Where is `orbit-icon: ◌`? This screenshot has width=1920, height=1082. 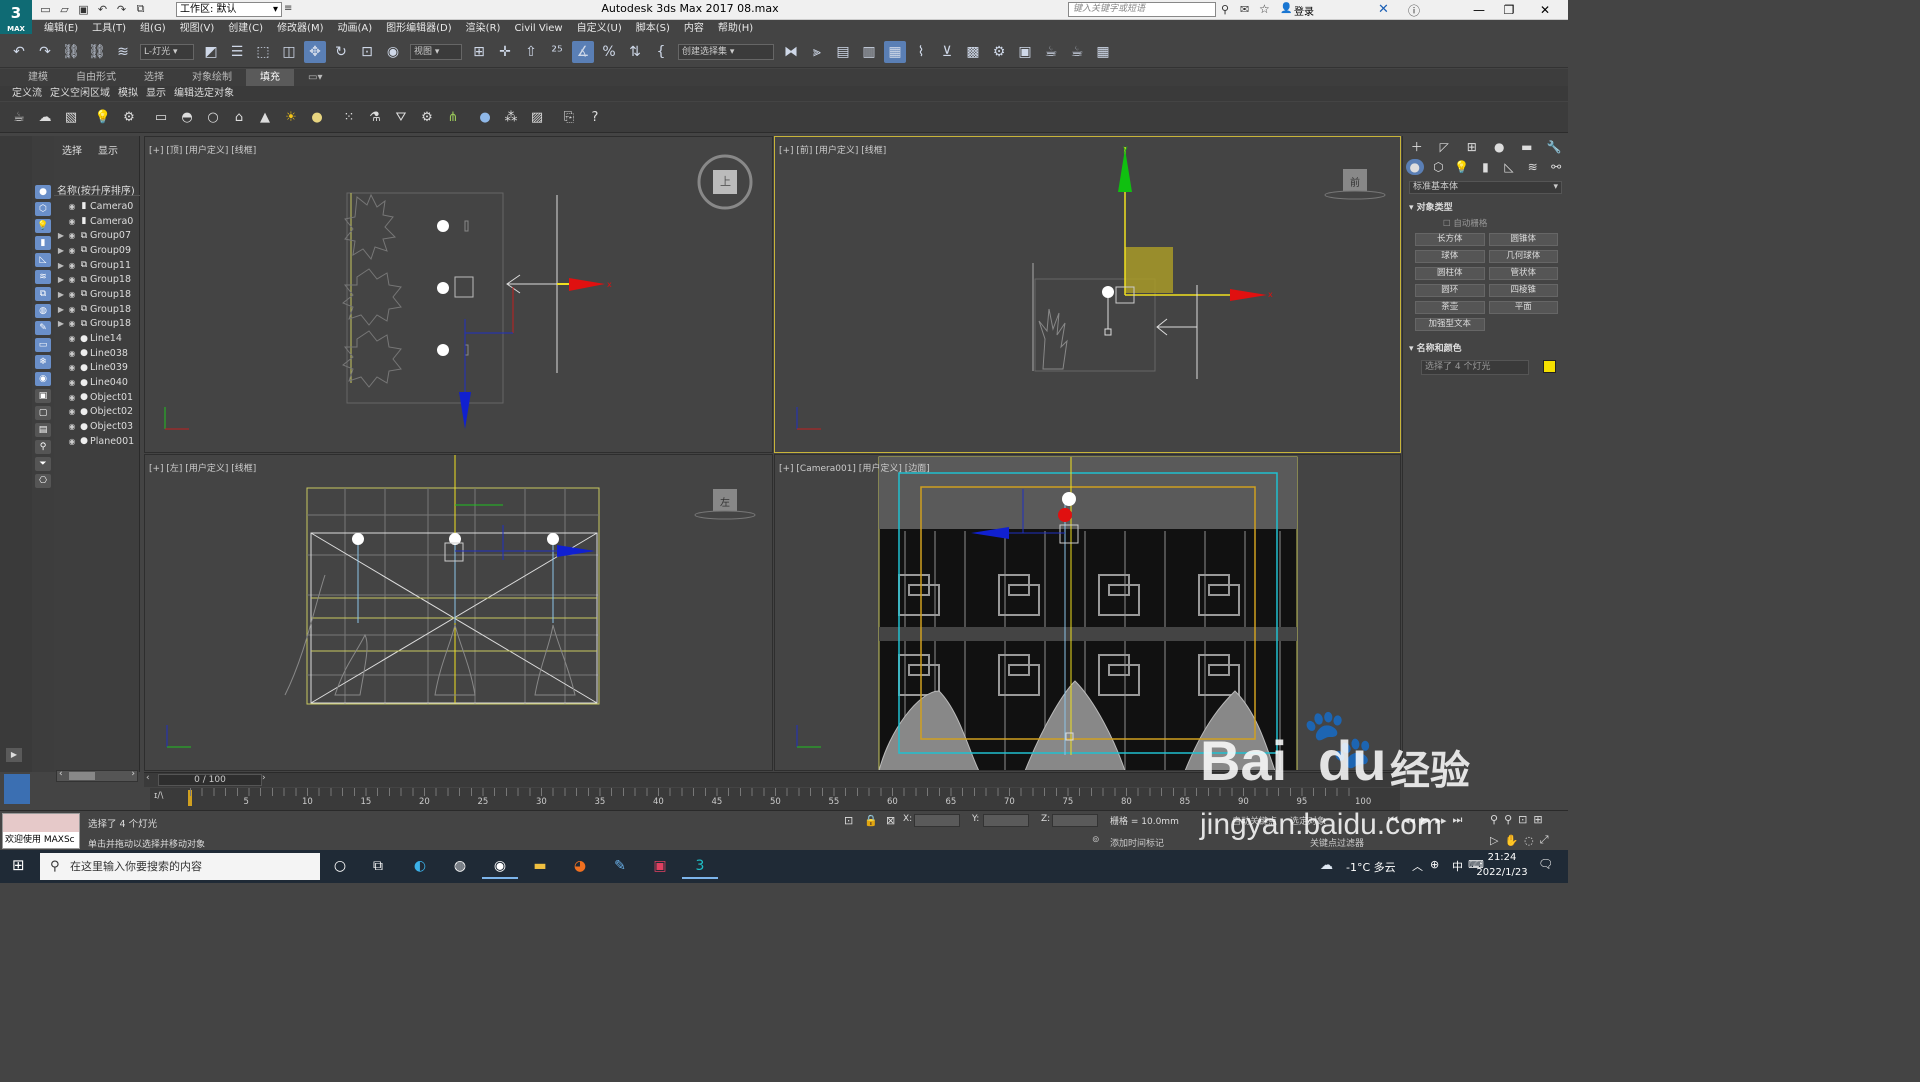 orbit-icon: ◌ is located at coordinates (1529, 840).